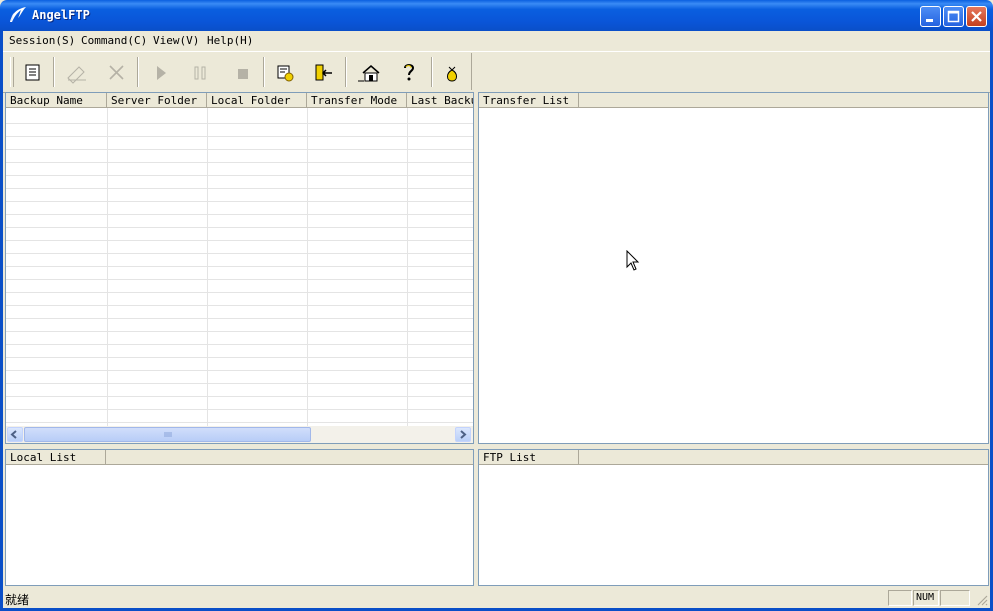 Image resolution: width=993 pixels, height=611 pixels. I want to click on column-last-backup: Last Backup, so click(440, 100).